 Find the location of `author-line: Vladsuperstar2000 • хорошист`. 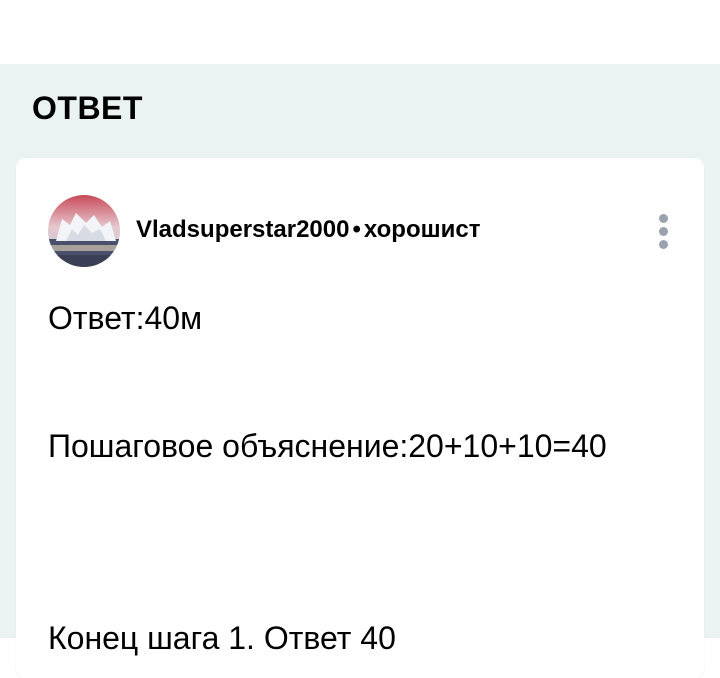

author-line: Vladsuperstar2000 • хорошист is located at coordinates (308, 230).